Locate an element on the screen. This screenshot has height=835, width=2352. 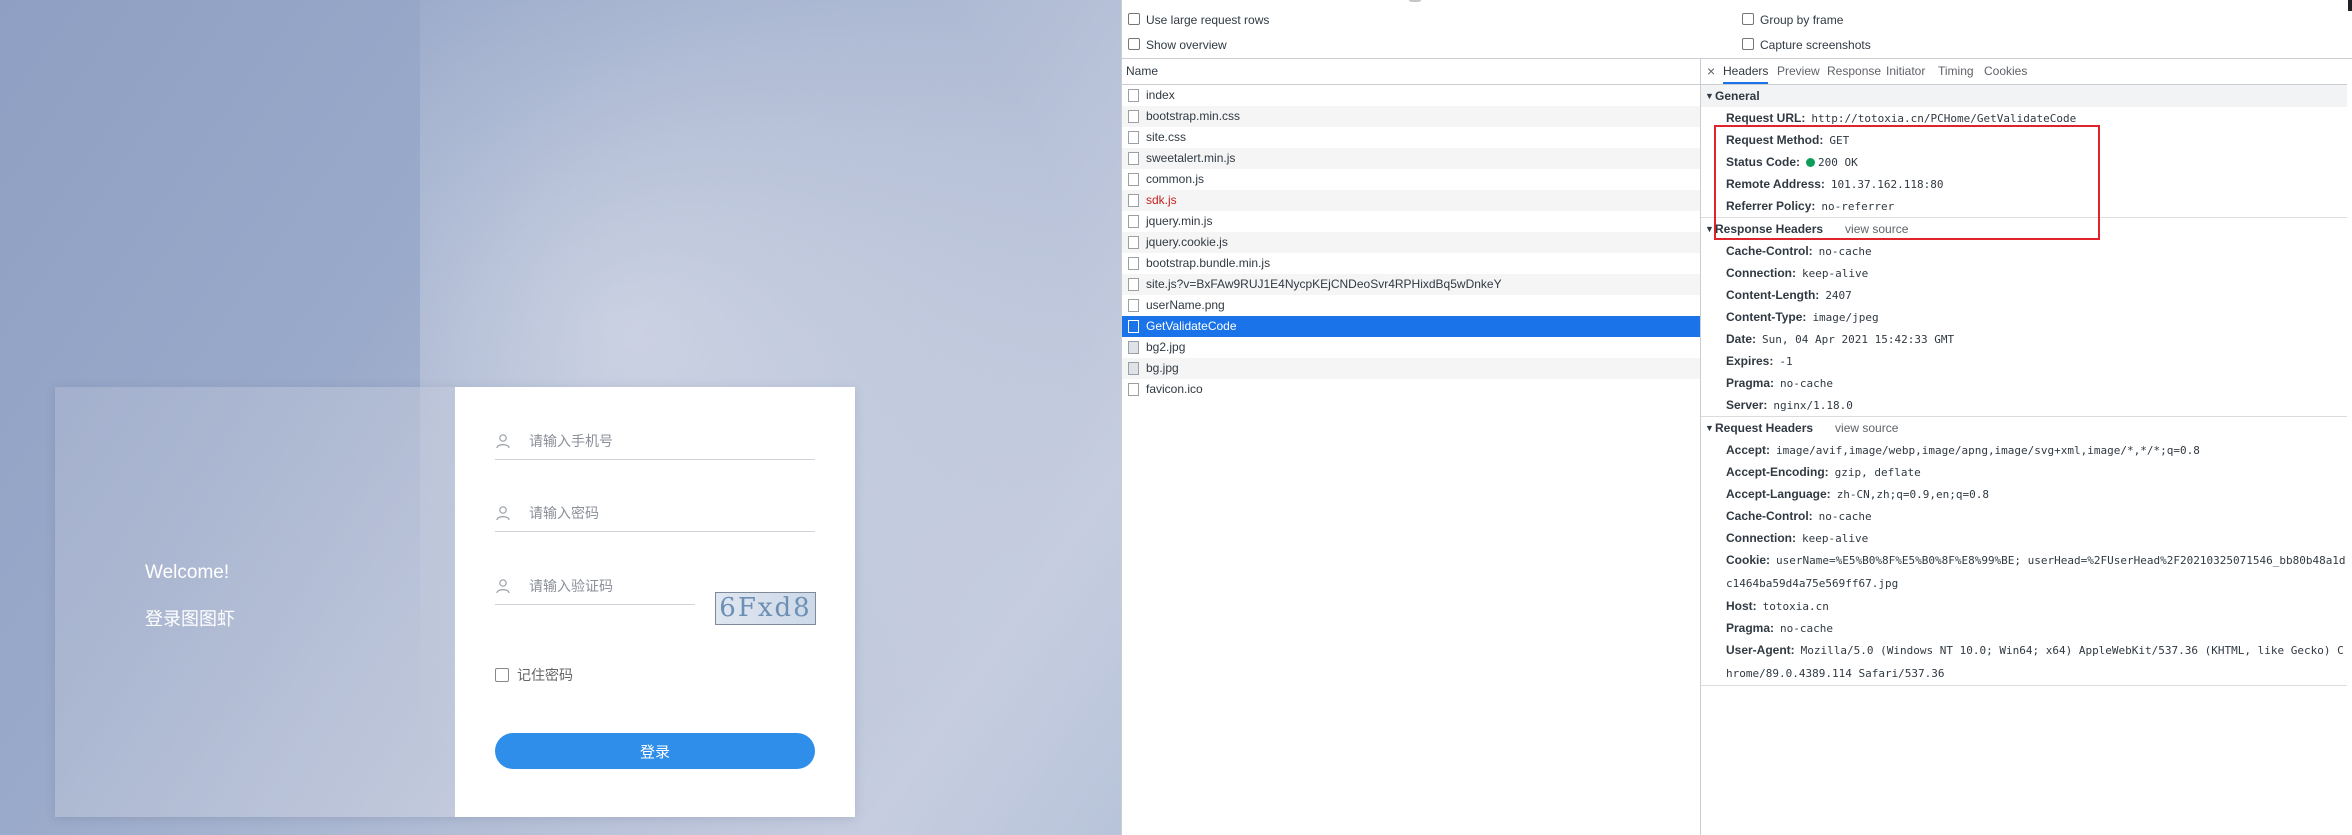
response-header-row: Connection: keep-alive is located at coordinates (1797, 273).